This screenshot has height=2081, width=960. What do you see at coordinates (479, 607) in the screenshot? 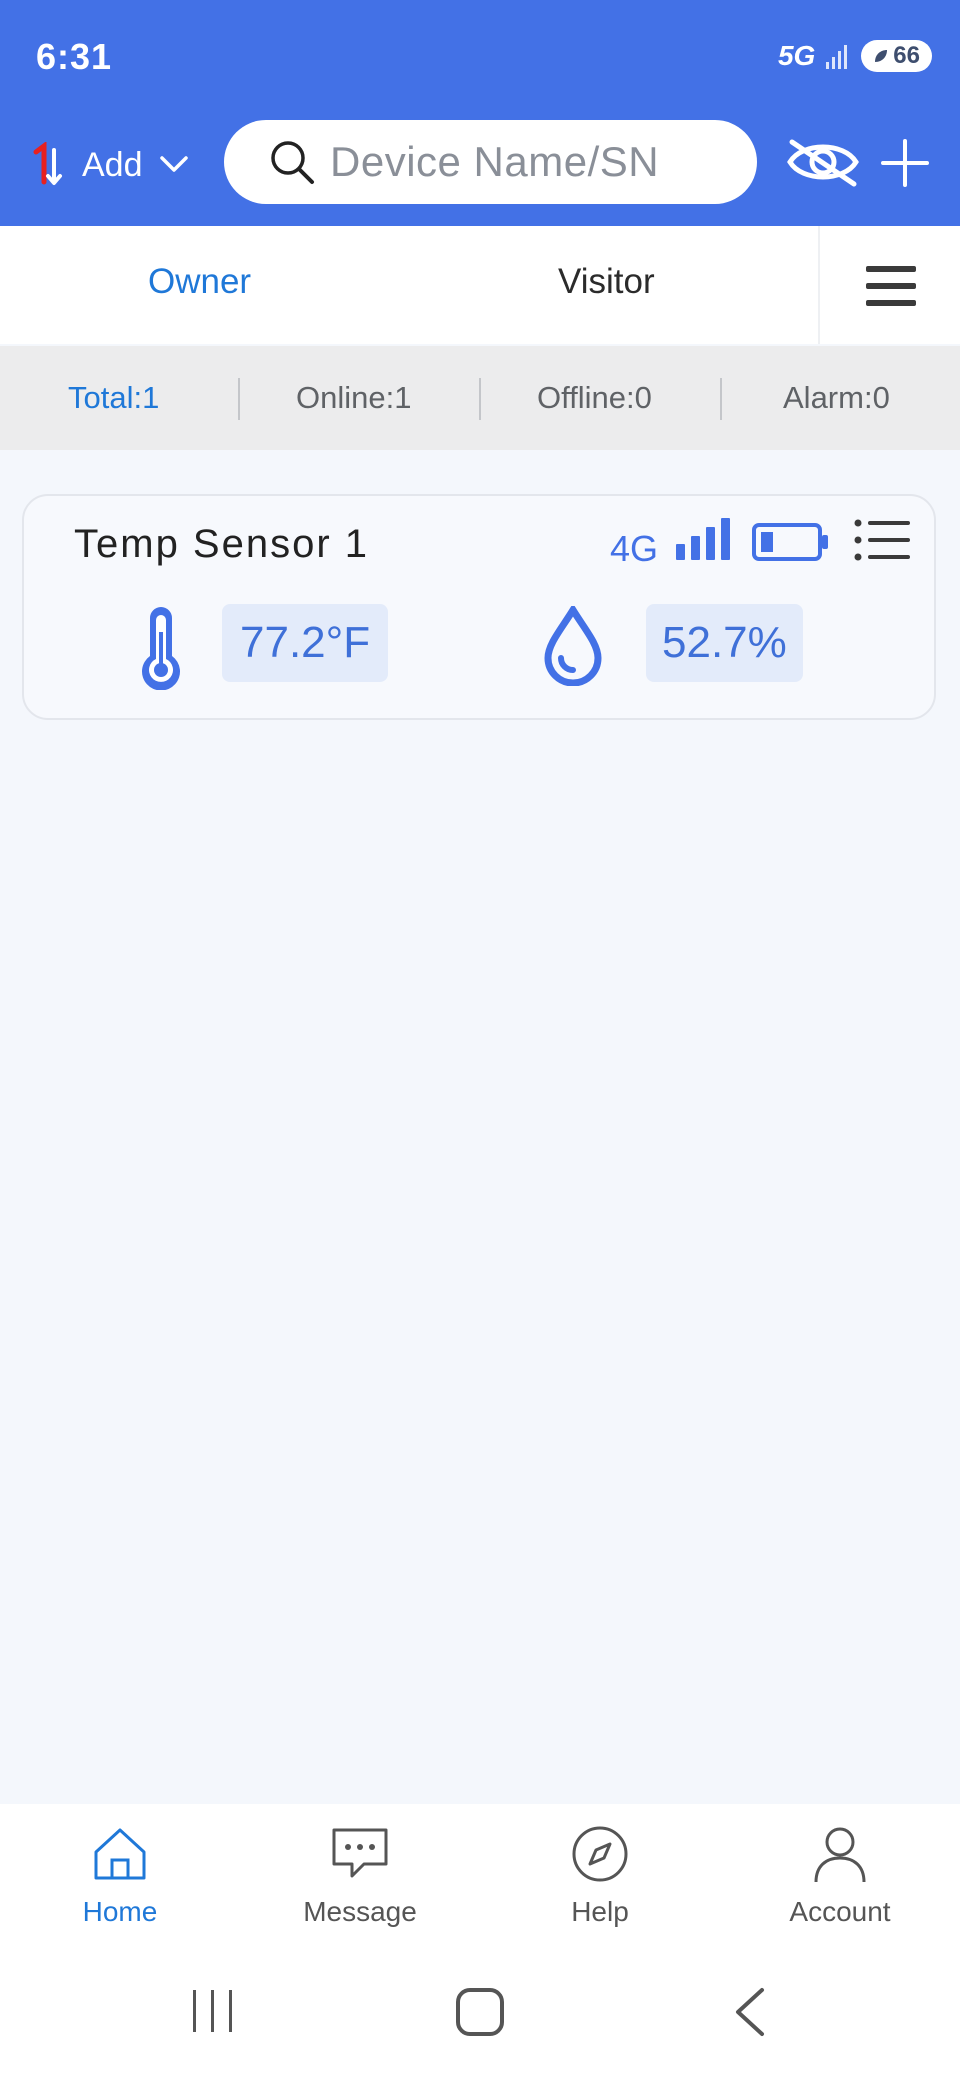
I see `device-card: Temp Sensor 1 4G 77.2°F 52.7%` at bounding box center [479, 607].